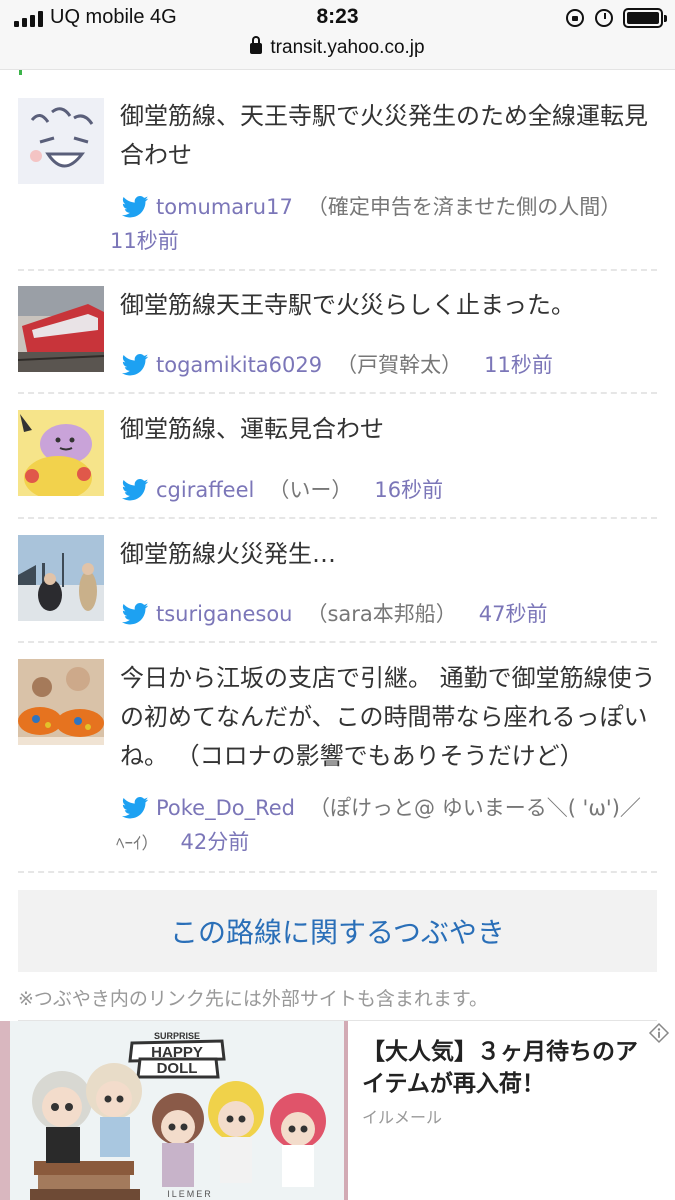 The image size is (675, 1200). I want to click on tweet-display-name: （戸賀幹太）, so click(399, 365).